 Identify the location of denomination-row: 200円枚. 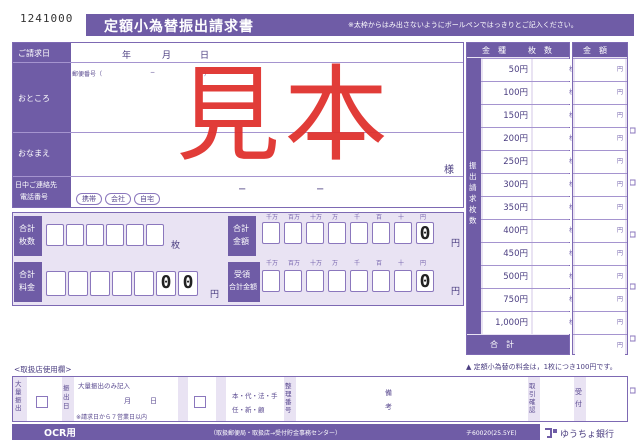
(529, 138).